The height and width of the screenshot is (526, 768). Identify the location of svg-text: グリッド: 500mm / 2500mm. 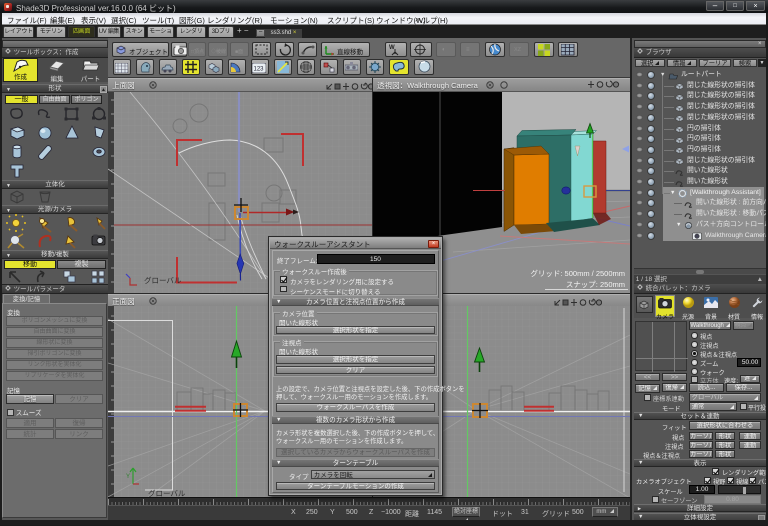
(577, 273).